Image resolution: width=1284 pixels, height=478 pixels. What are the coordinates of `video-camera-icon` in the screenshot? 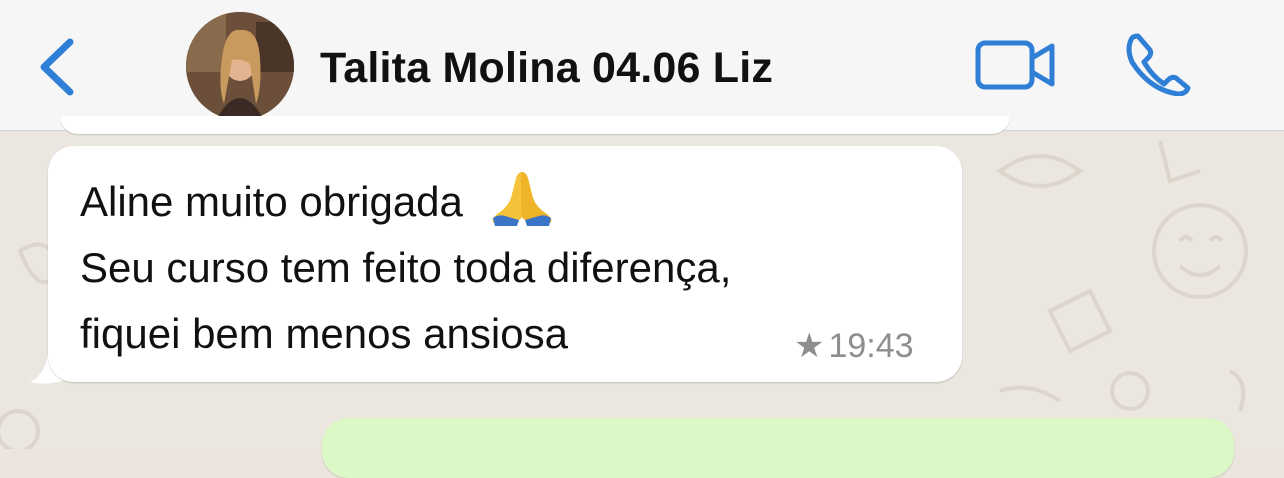 It's located at (1015, 65).